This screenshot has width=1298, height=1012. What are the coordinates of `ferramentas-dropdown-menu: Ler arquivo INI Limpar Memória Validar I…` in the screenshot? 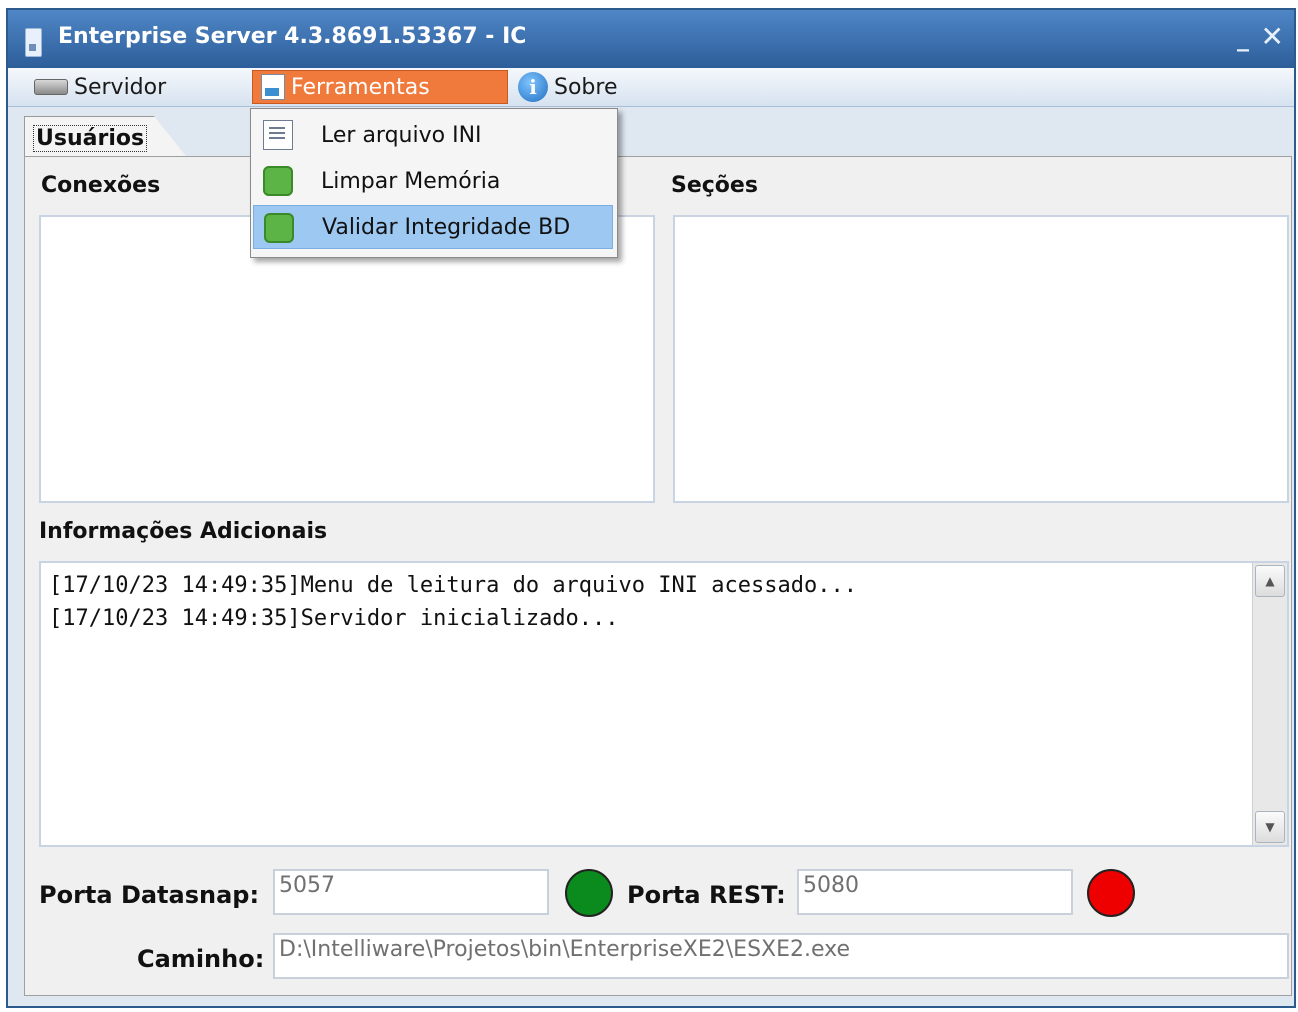 It's located at (434, 183).